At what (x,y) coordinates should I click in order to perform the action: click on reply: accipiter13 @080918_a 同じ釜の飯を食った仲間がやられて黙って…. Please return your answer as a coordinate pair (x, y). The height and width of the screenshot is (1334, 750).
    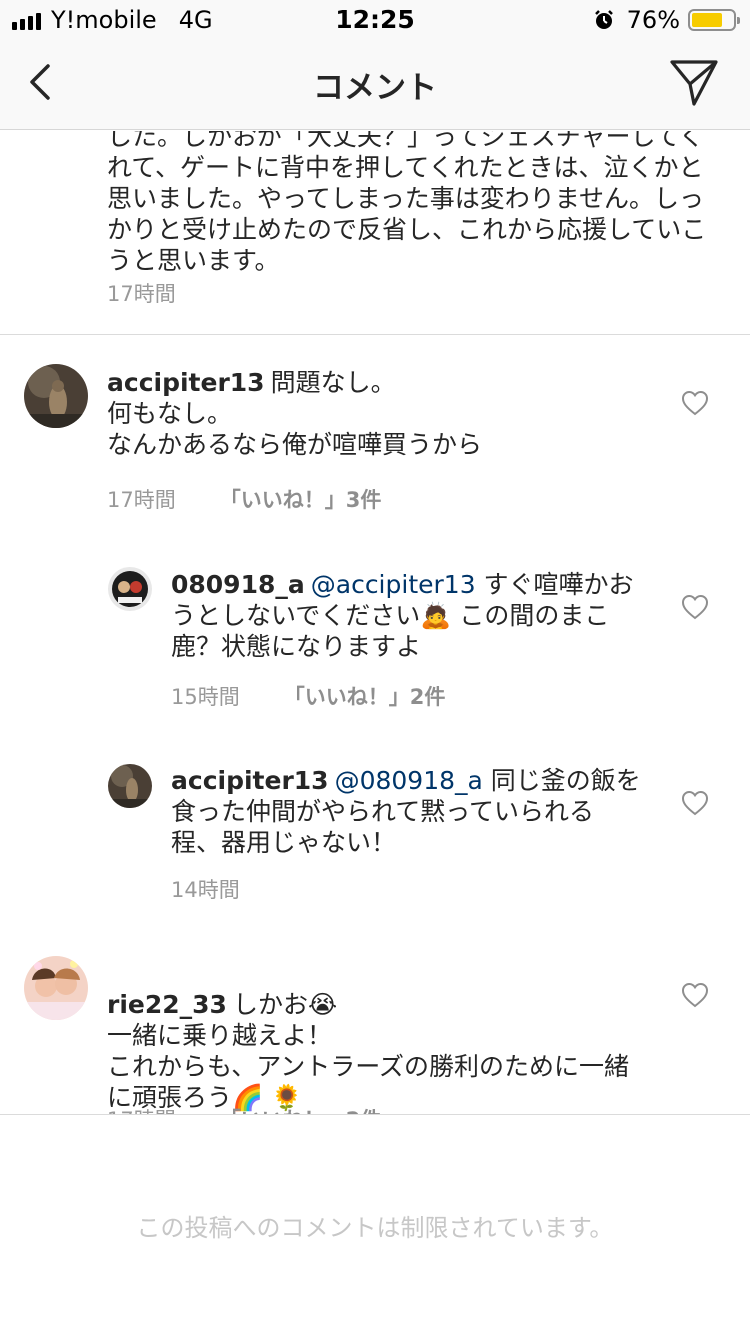
    Looking at the image, I should click on (406, 811).